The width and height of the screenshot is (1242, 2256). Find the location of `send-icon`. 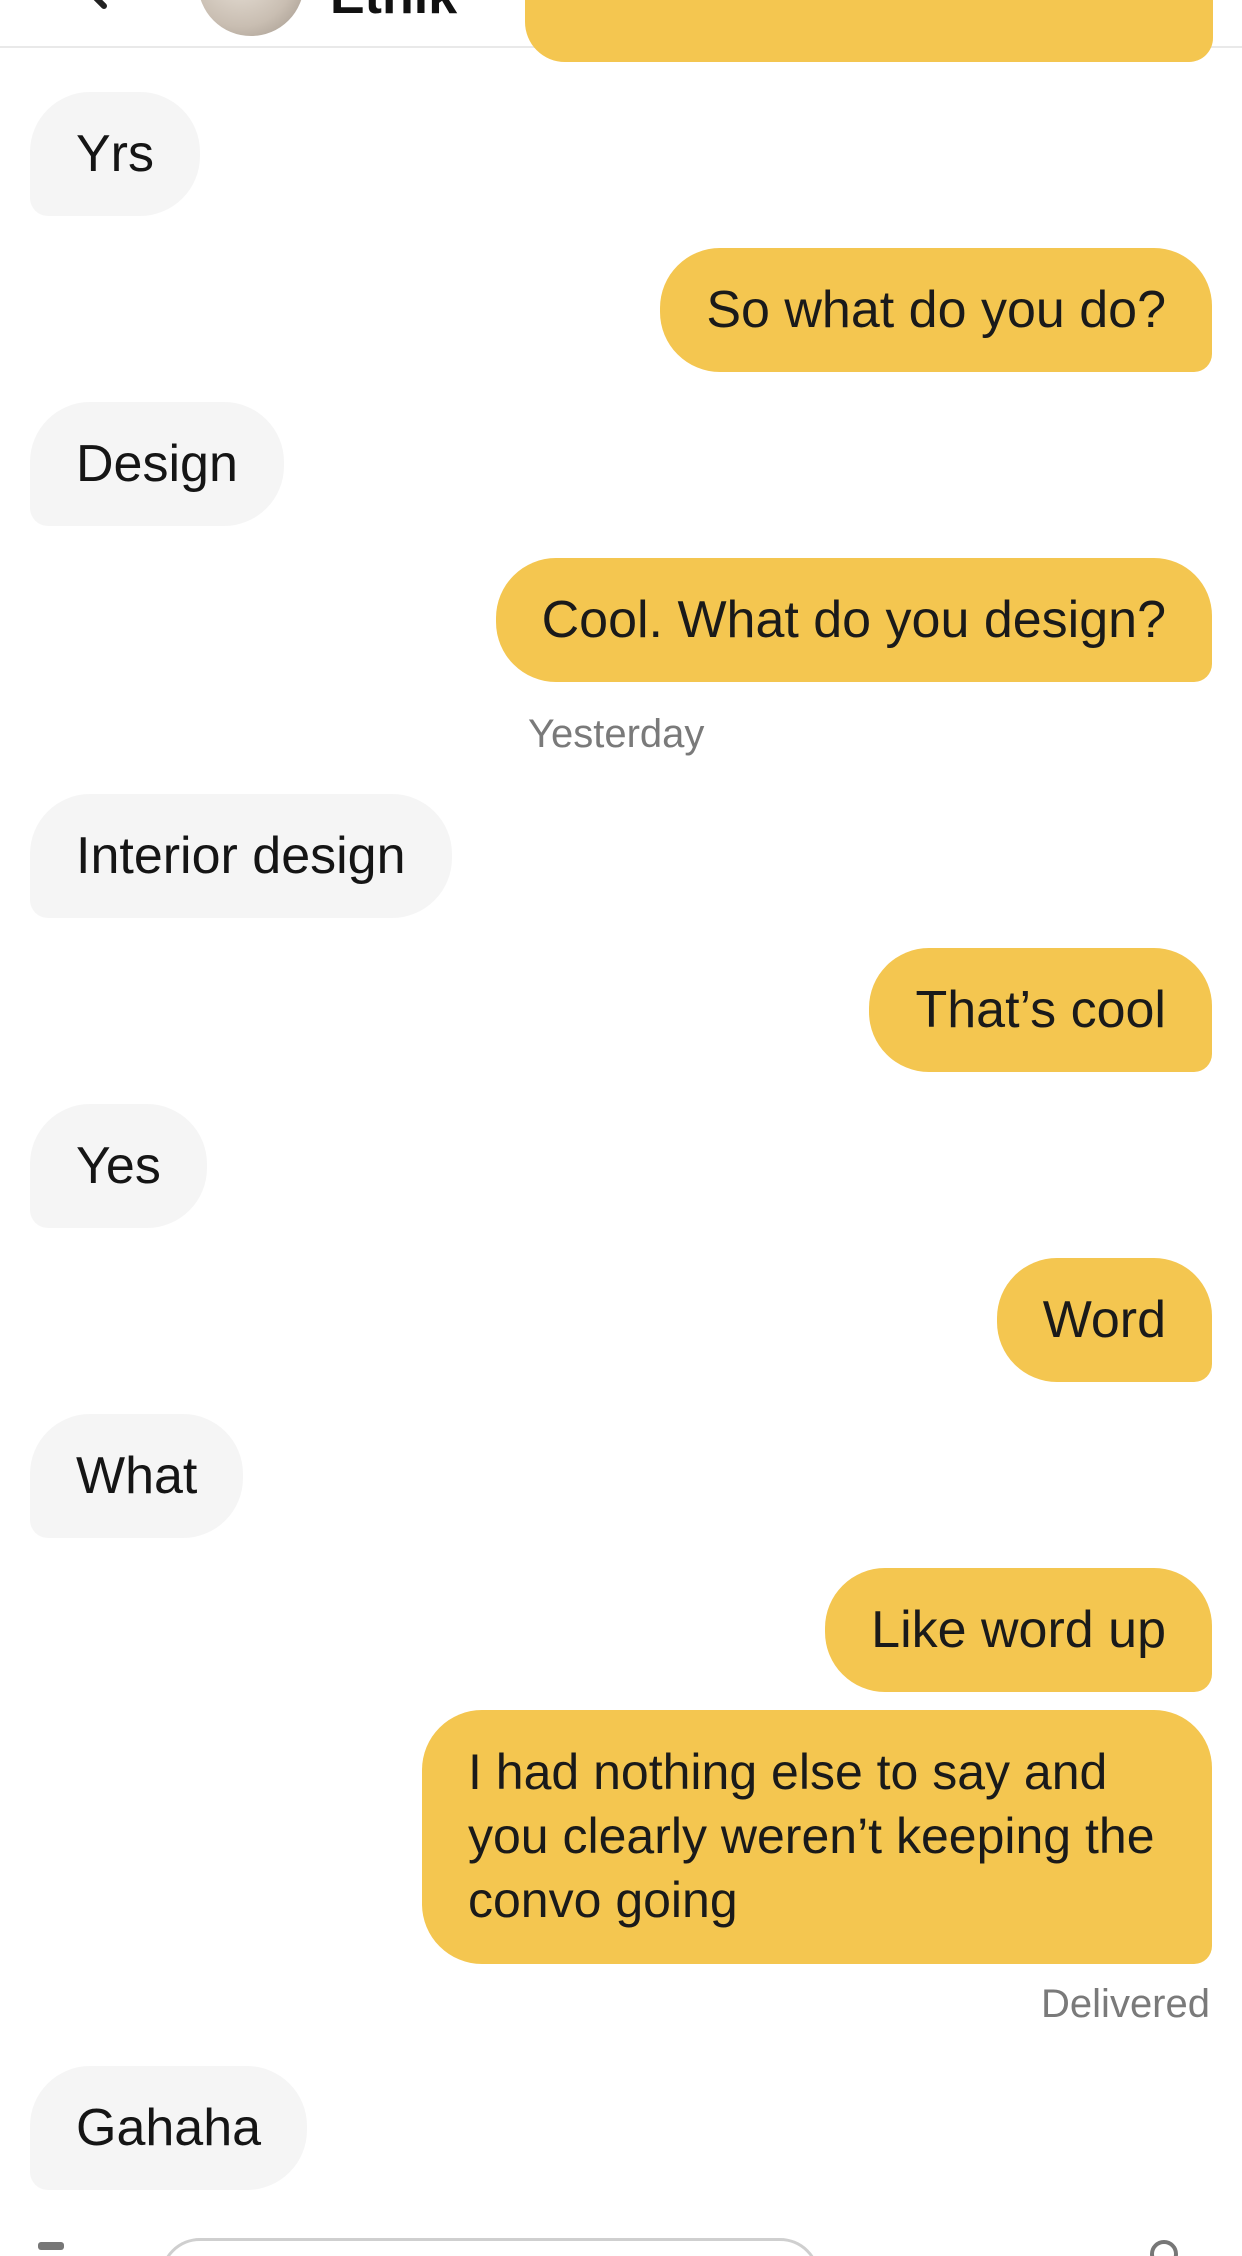

send-icon is located at coordinates (1164, 2248).